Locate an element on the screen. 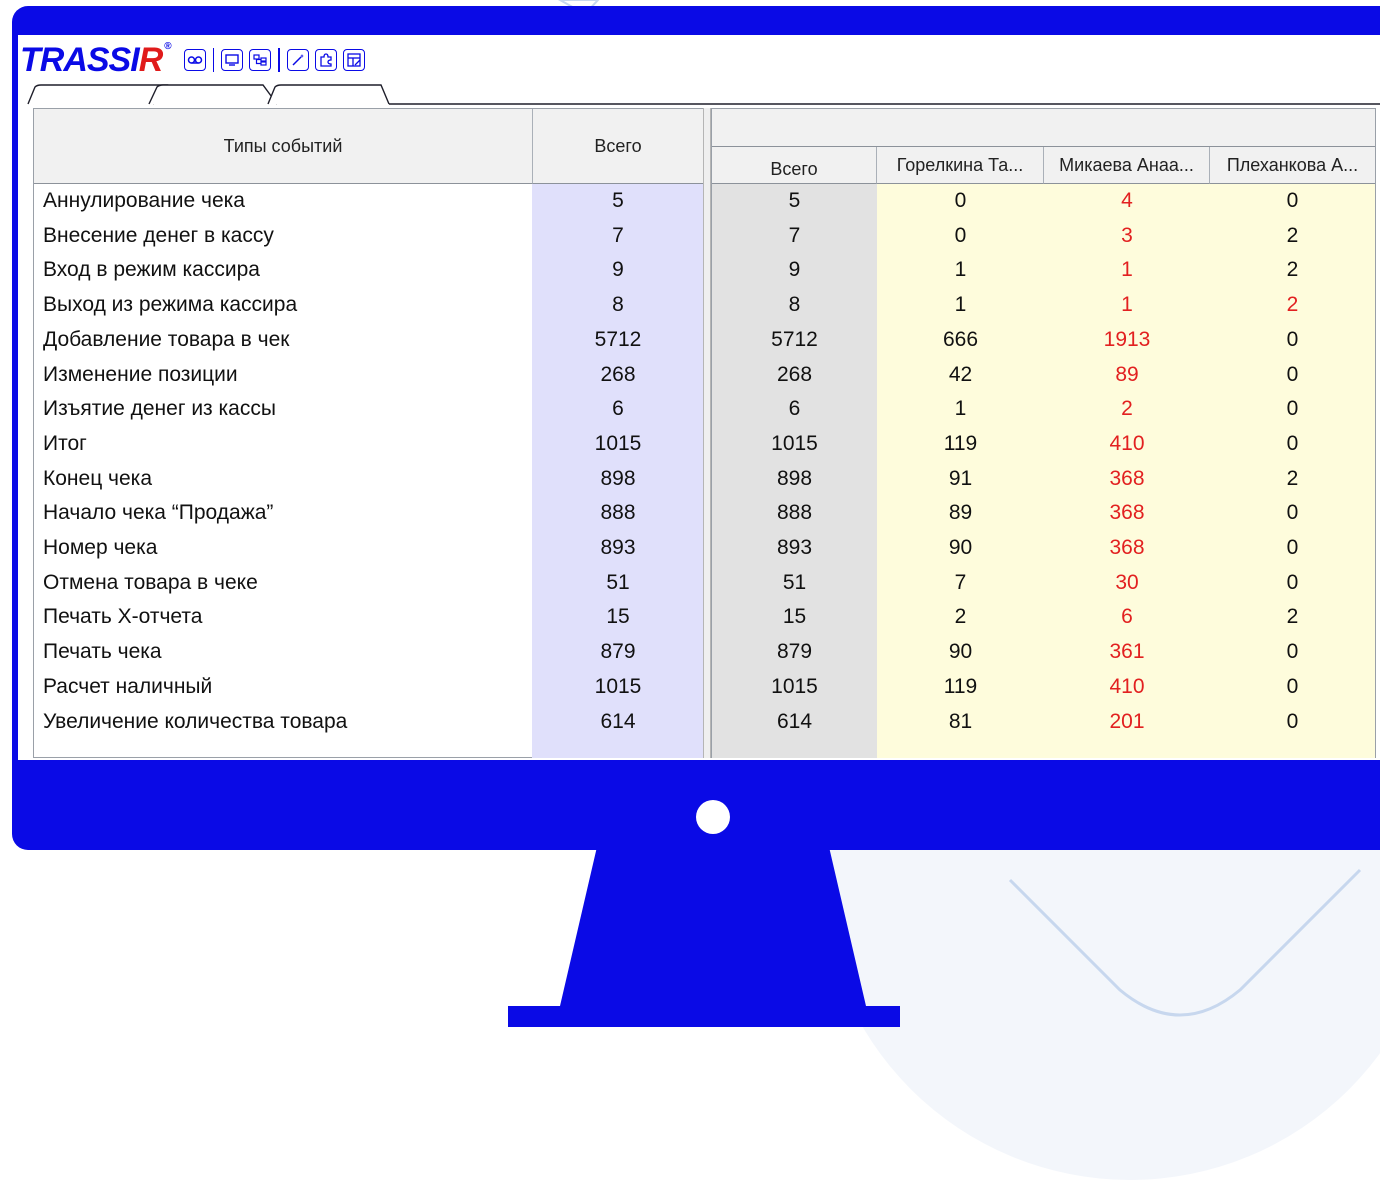 Image resolution: width=1380 pixels, height=1180 pixels. right-total-cell: 51 is located at coordinates (794, 582).